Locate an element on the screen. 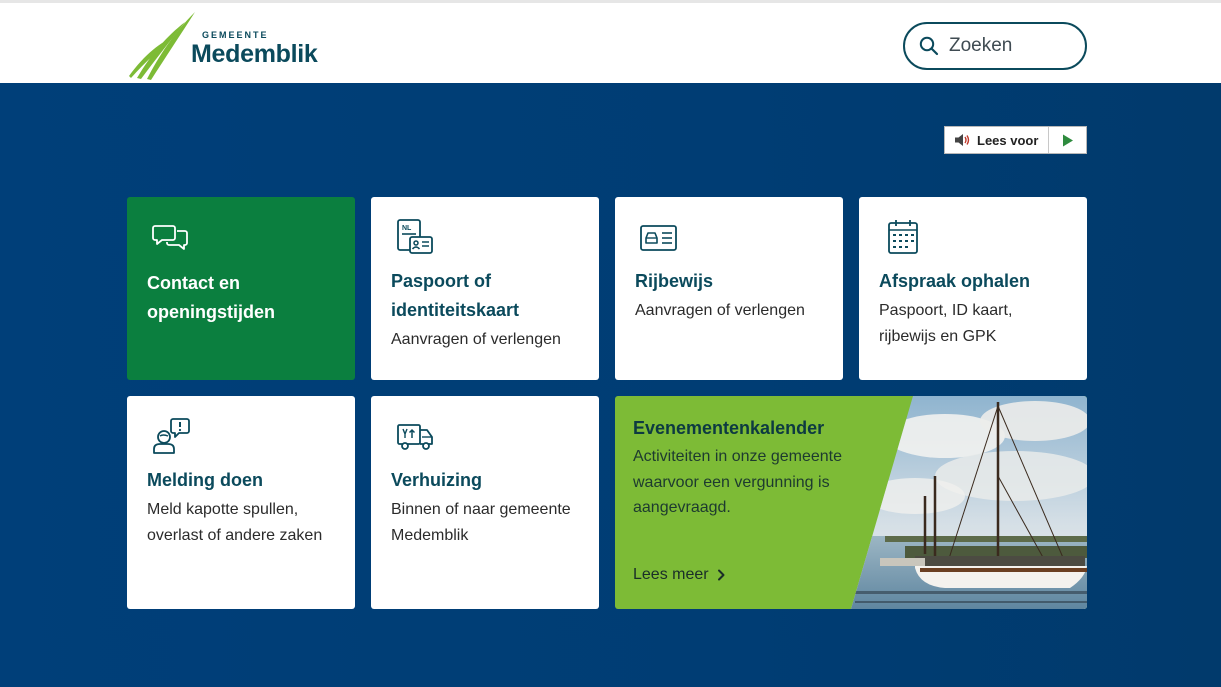 This screenshot has height=687, width=1221. chevron-right-icon is located at coordinates (721, 575).